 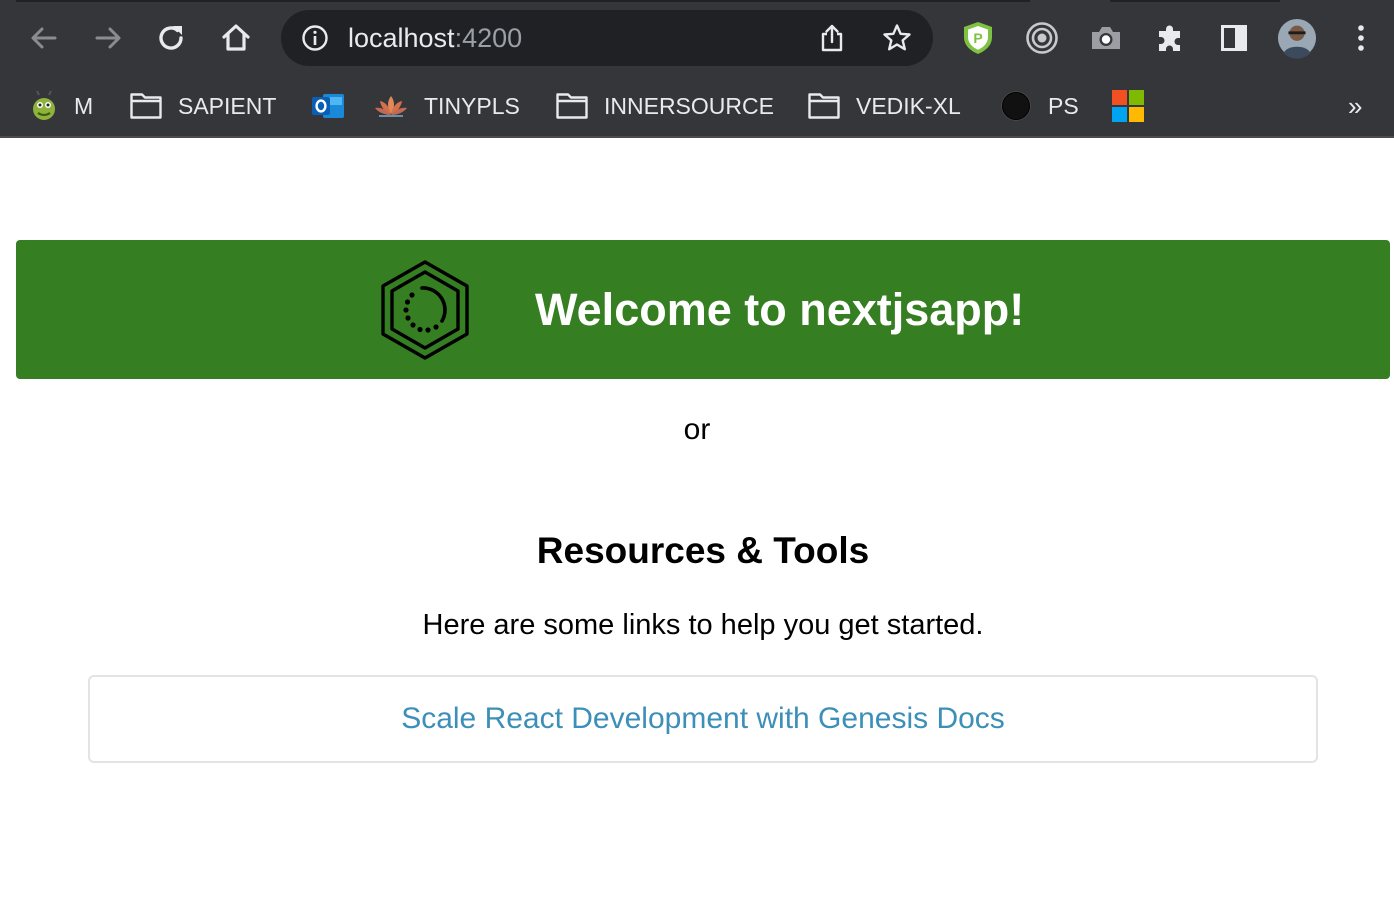 I want to click on microsoft-icon, so click(x=1128, y=106).